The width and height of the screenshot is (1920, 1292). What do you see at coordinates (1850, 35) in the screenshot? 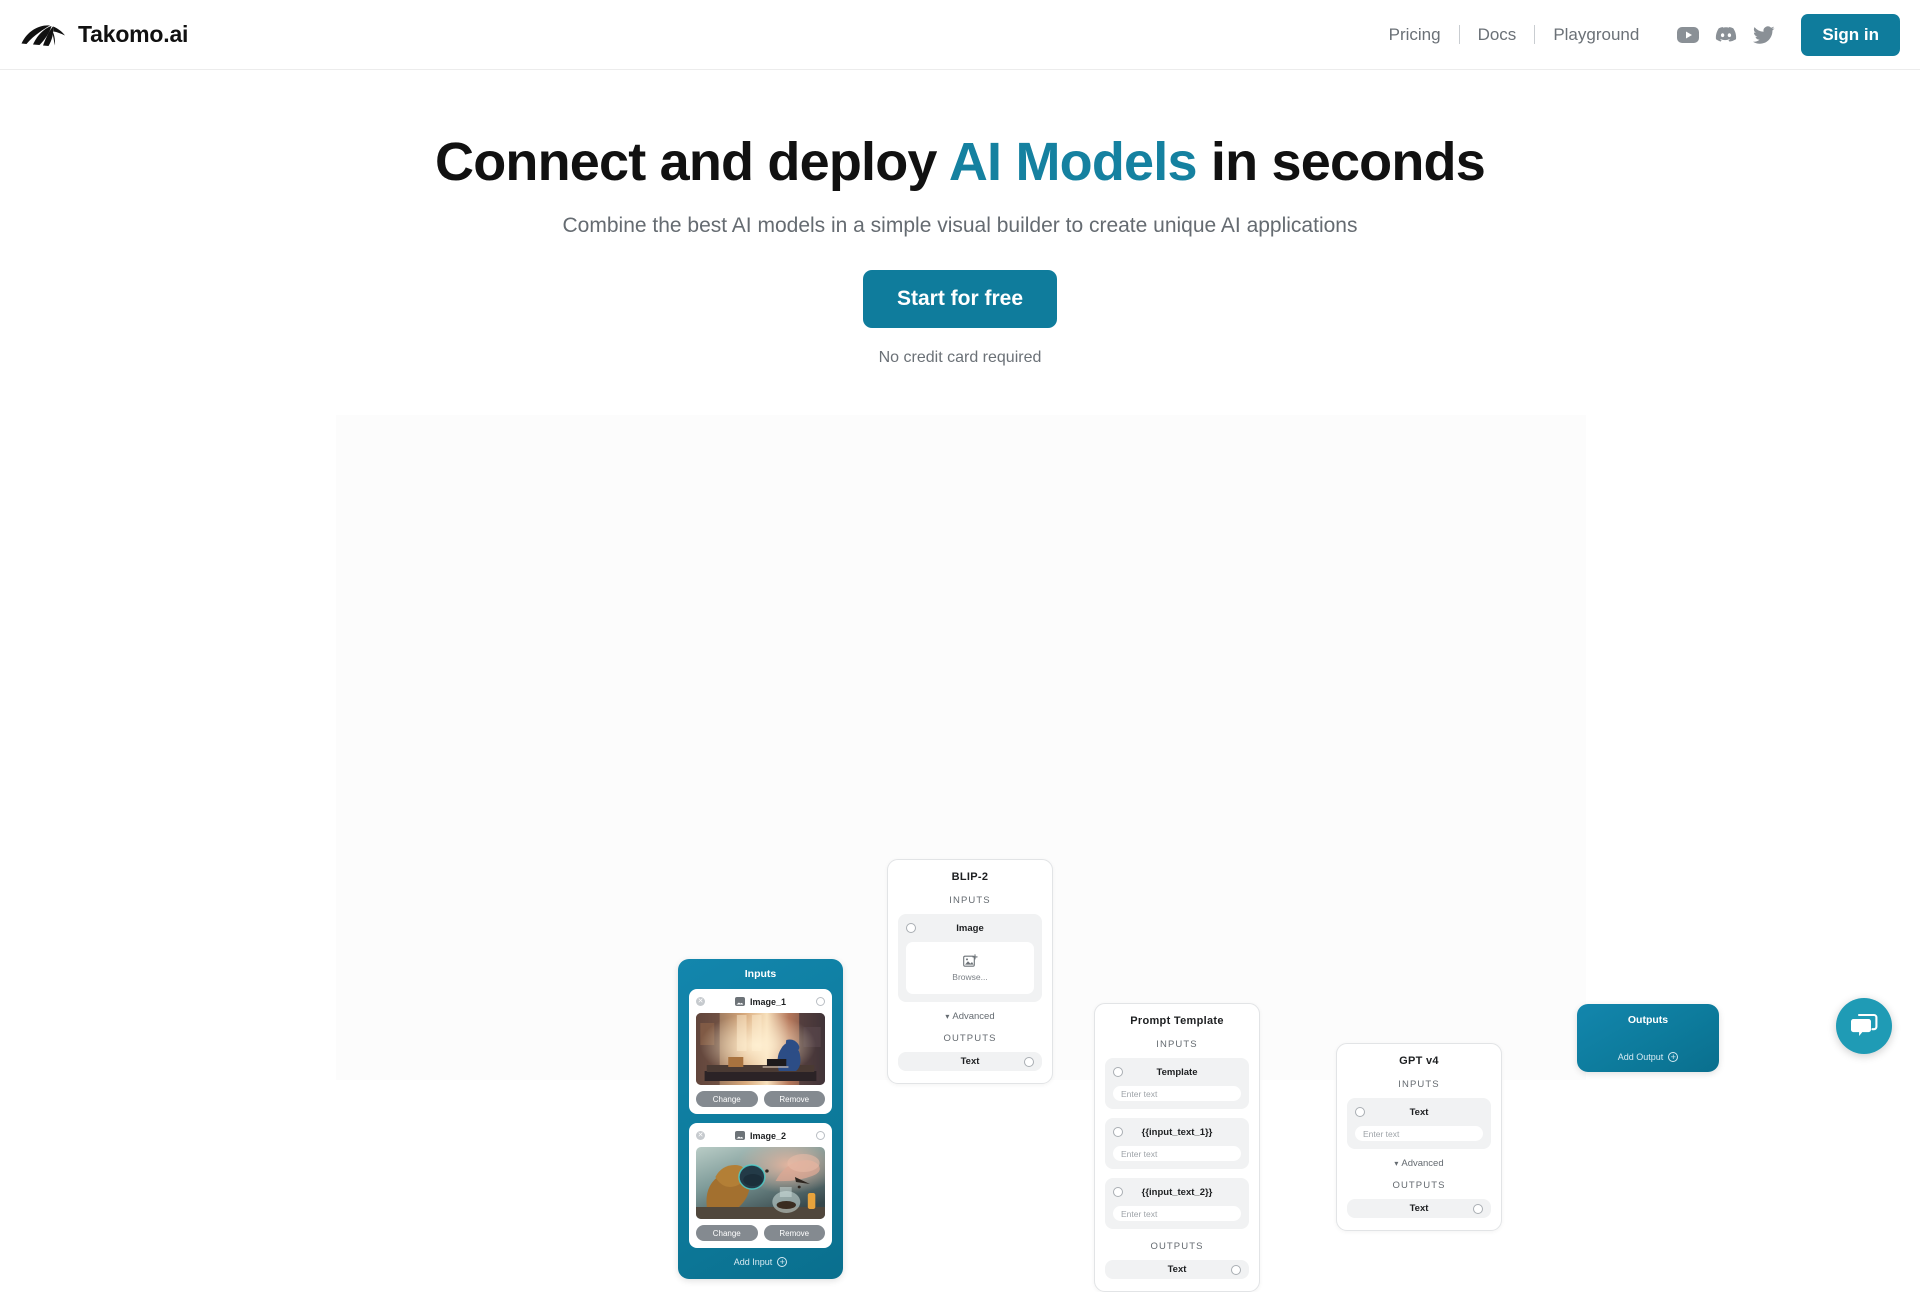
I see `sign-in-button: Sign in` at bounding box center [1850, 35].